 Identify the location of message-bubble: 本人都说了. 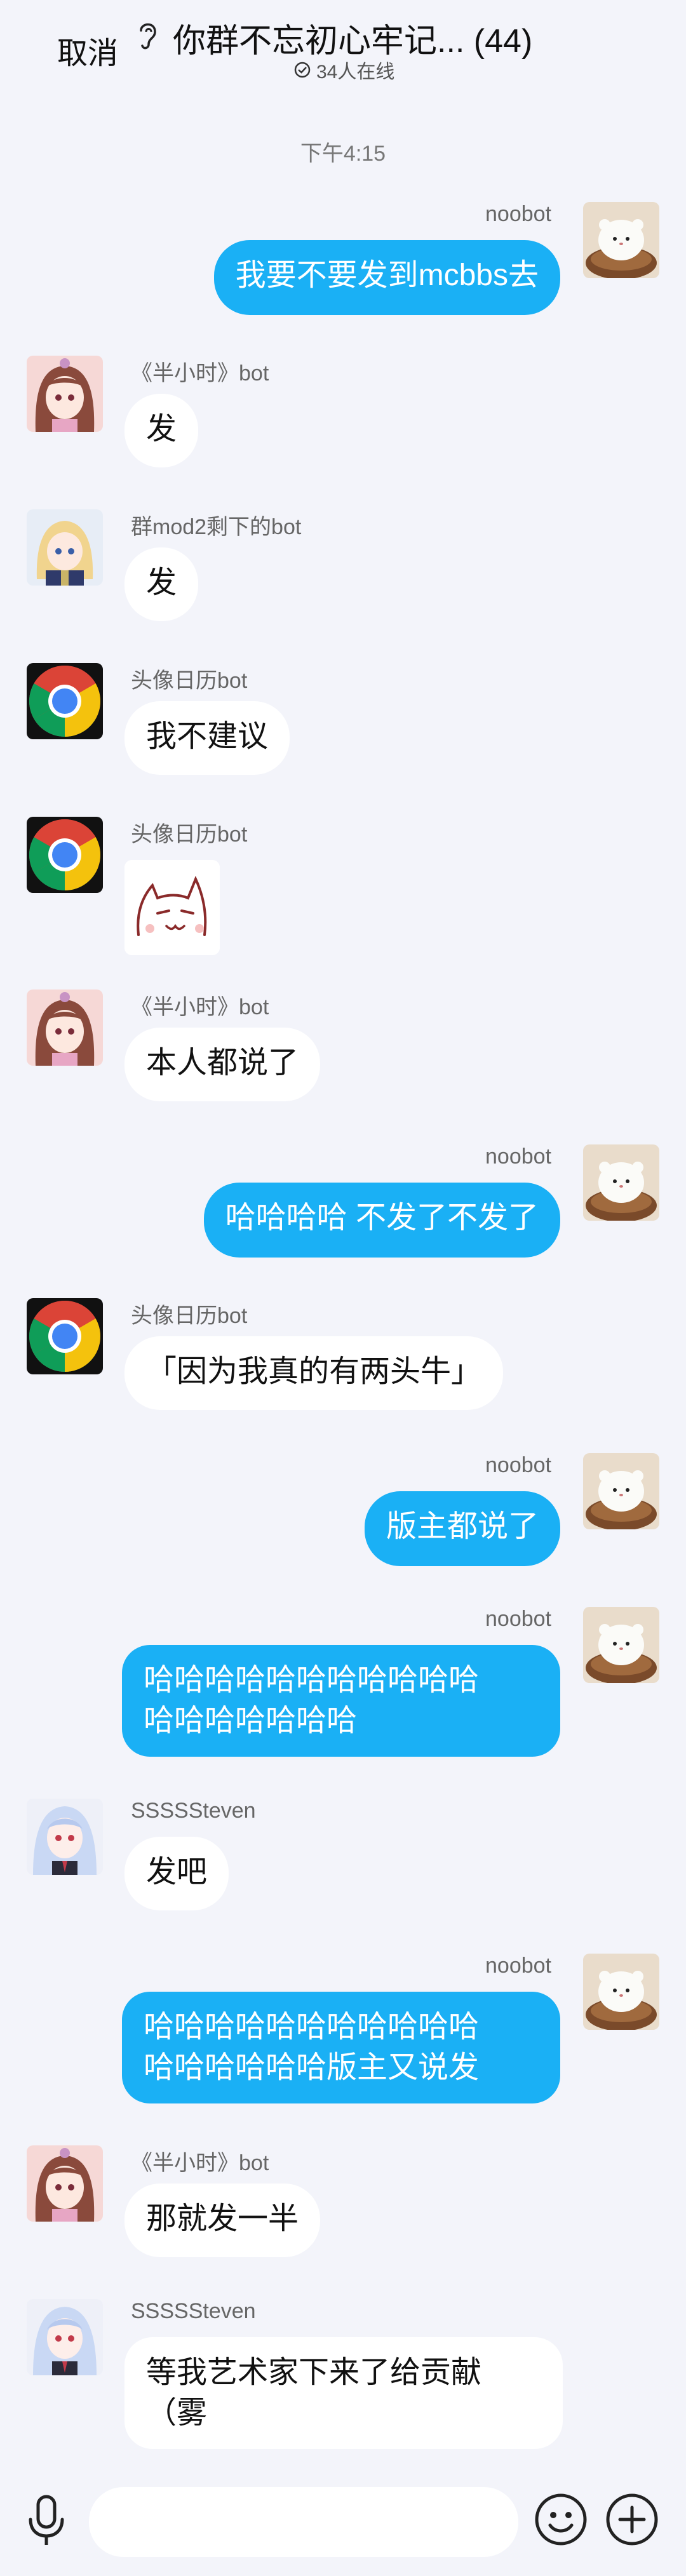
(223, 1064).